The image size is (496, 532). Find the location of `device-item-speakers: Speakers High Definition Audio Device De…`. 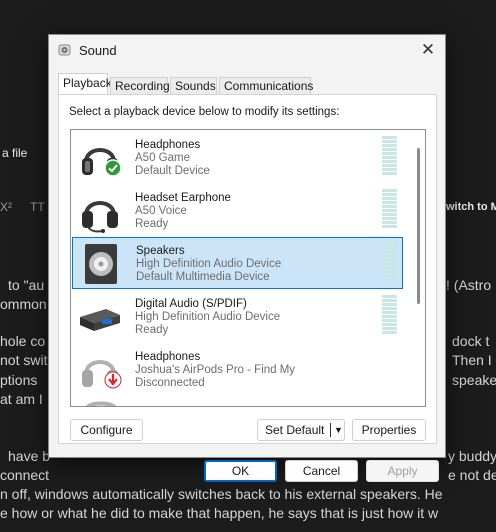

device-item-speakers: Speakers High Definition Audio Device De… is located at coordinates (237, 263).